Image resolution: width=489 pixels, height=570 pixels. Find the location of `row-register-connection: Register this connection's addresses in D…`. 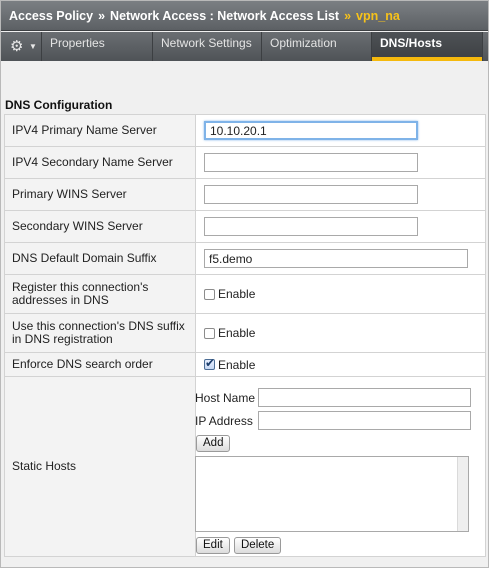

row-register-connection: Register this connection's addresses in D… is located at coordinates (245, 294).